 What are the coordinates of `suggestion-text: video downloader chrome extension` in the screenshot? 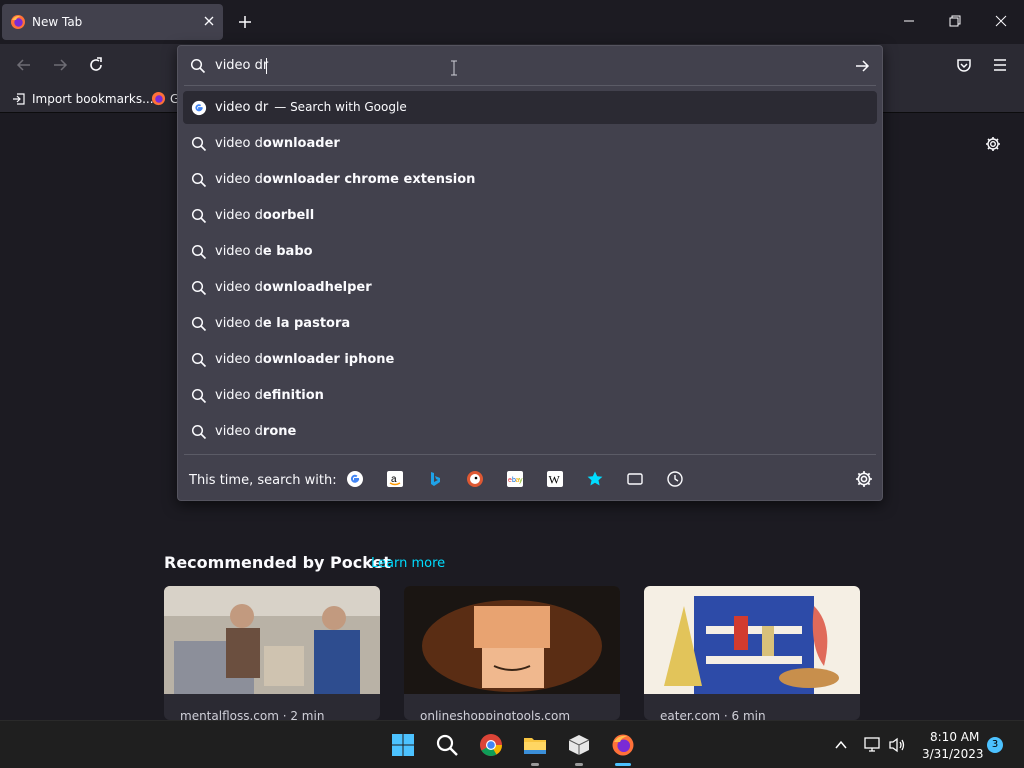 It's located at (345, 179).